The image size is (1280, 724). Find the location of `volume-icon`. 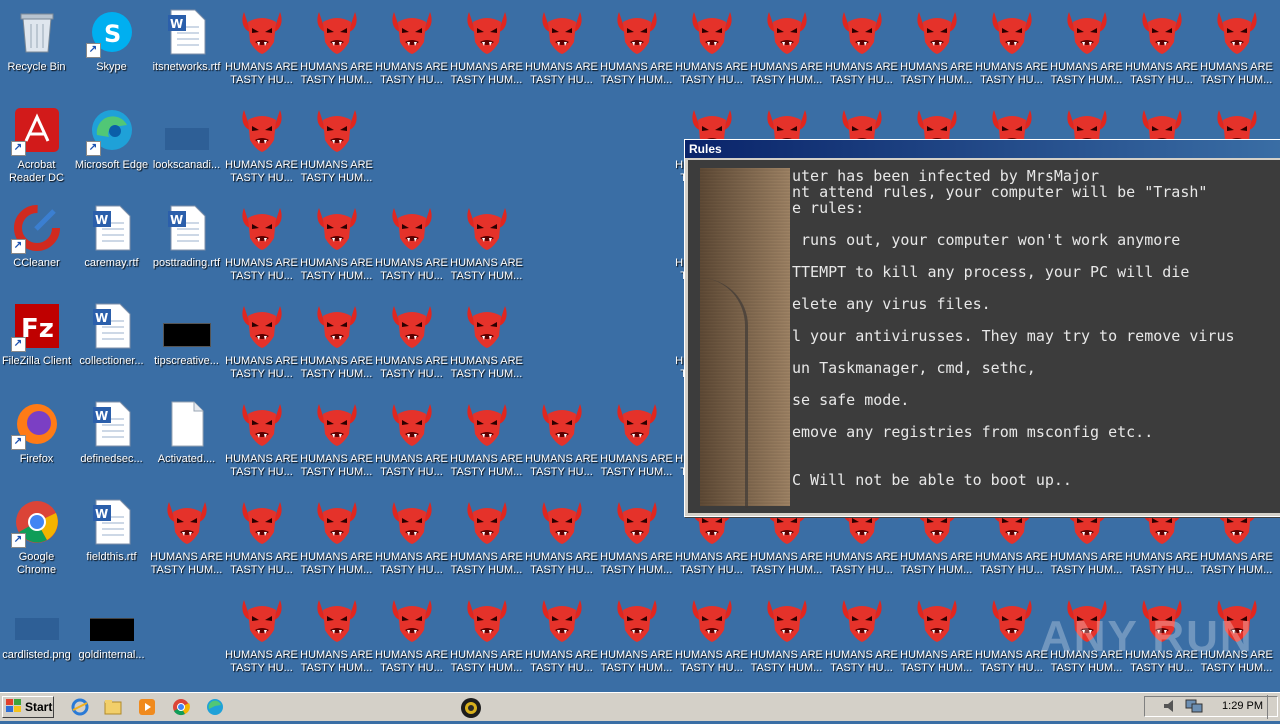

volume-icon is located at coordinates (1171, 708).